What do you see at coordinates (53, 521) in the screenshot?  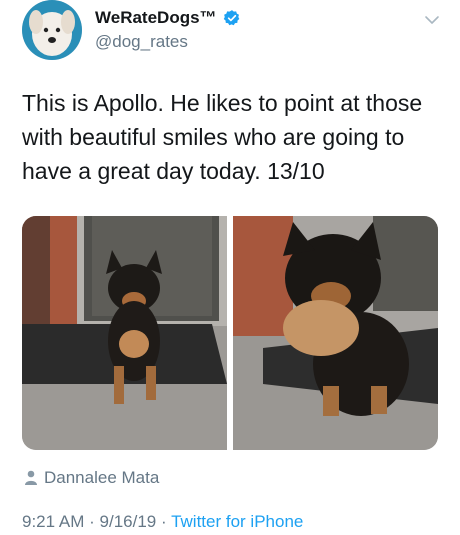 I see `tweet-time: 9:21 AM` at bounding box center [53, 521].